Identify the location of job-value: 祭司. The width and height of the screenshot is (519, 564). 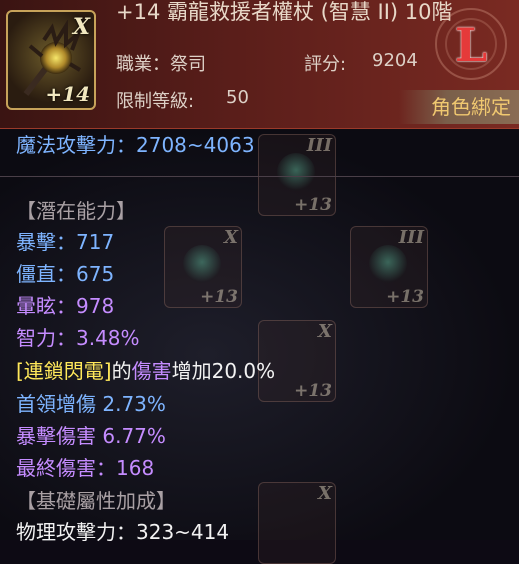
(188, 64).